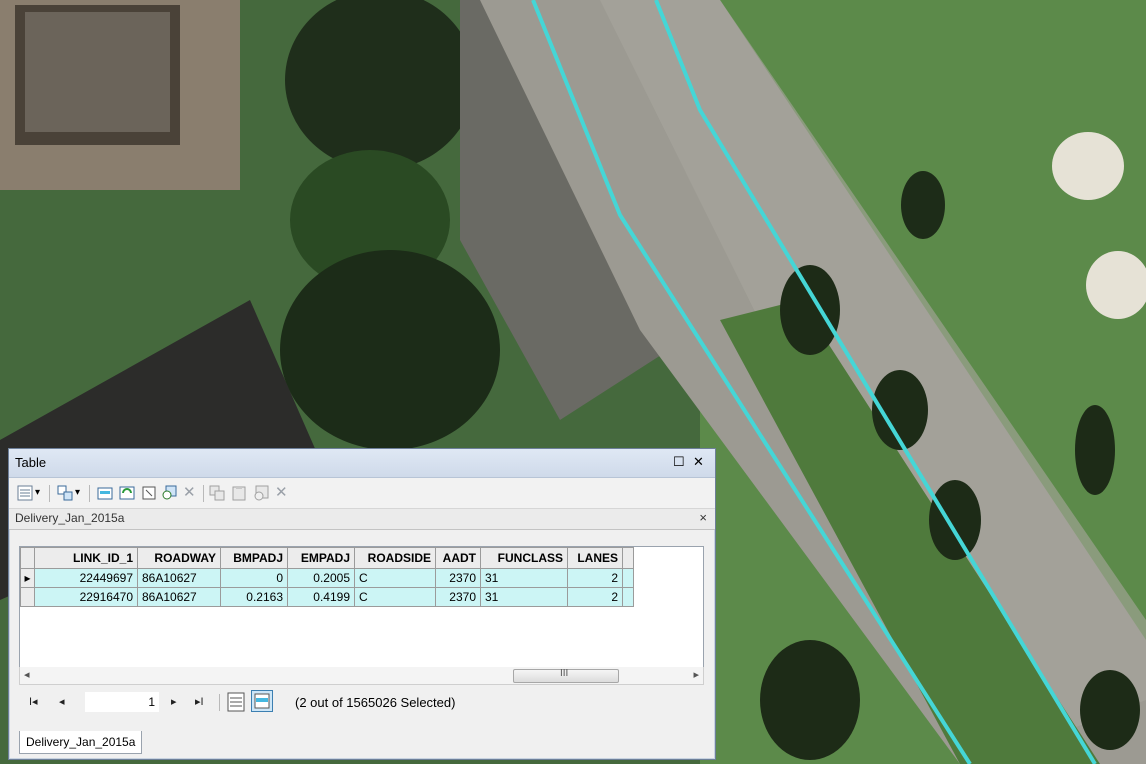  I want to click on table-row: ▸ 22449697 86A10627 0 0.2005 C 2370 31 2, so click(327, 578).